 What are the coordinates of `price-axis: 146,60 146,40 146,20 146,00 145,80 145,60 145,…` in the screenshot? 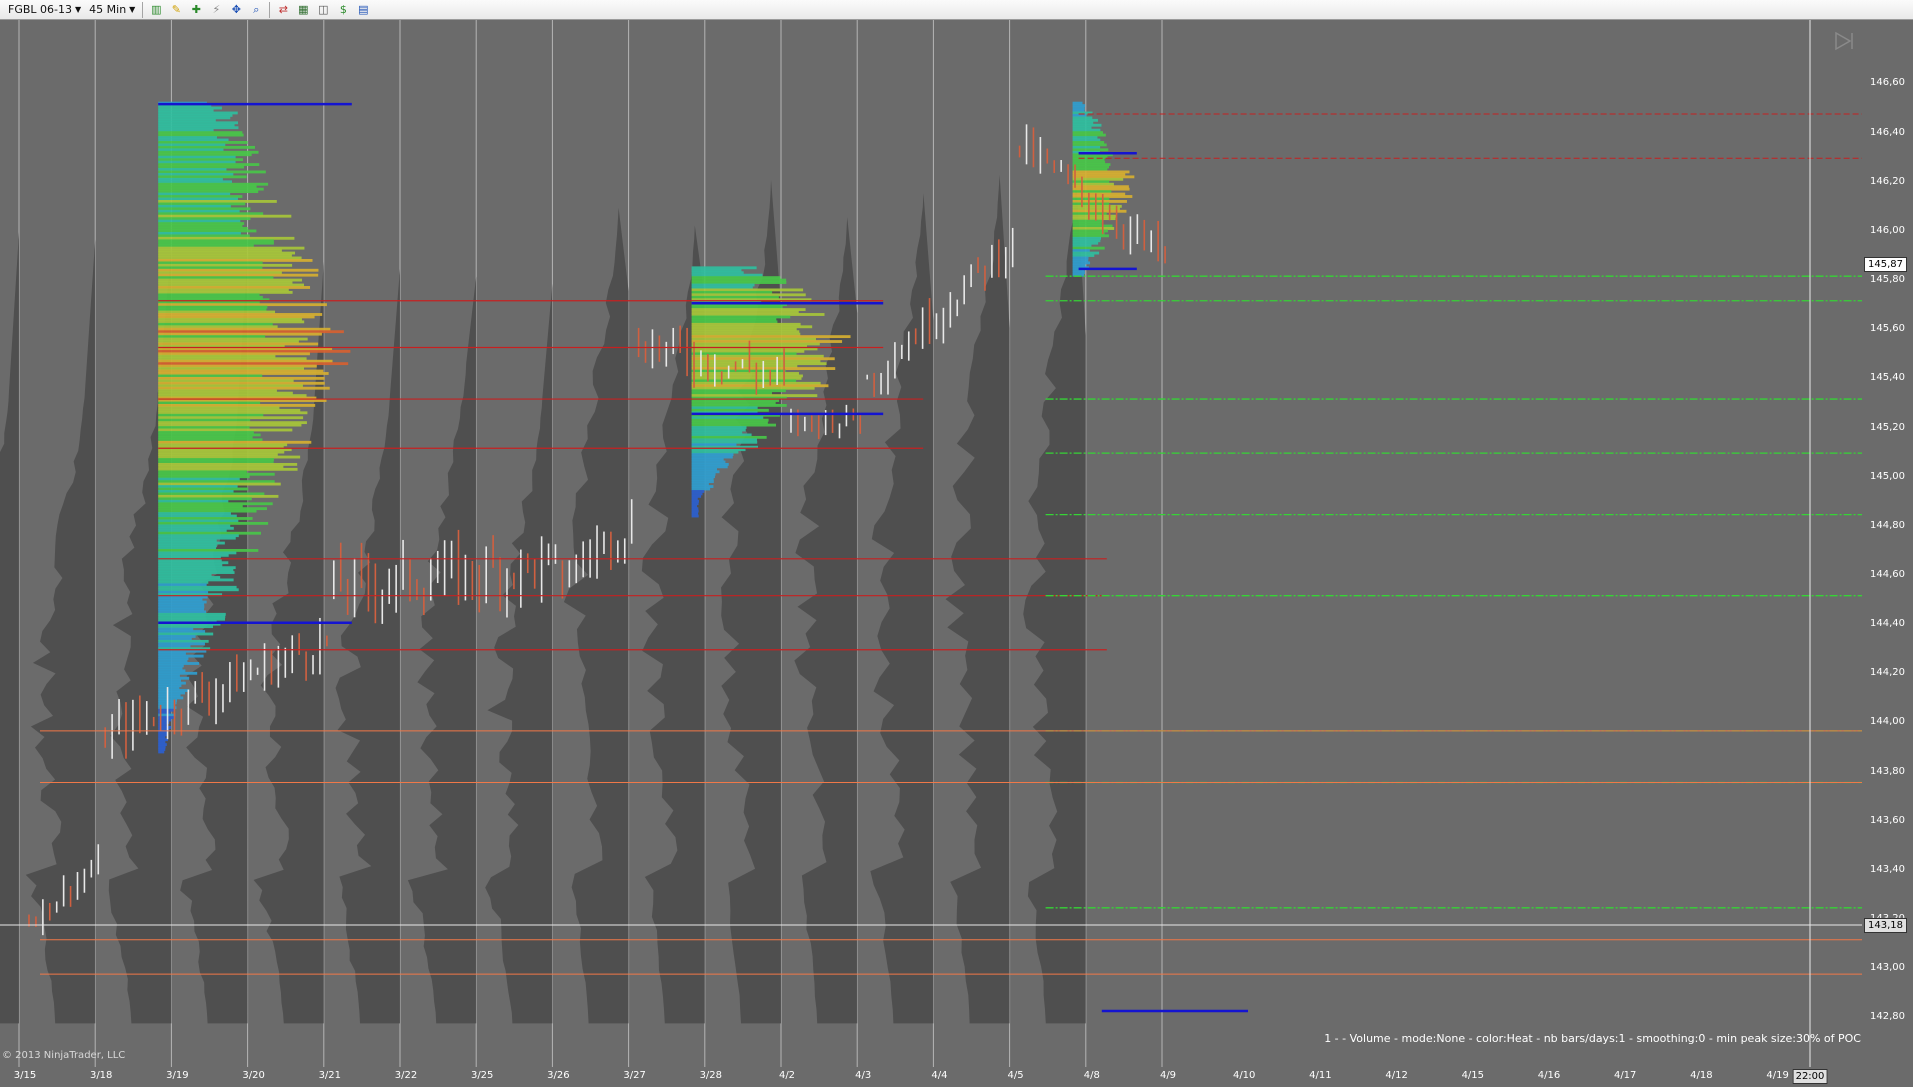 It's located at (1887, 543).